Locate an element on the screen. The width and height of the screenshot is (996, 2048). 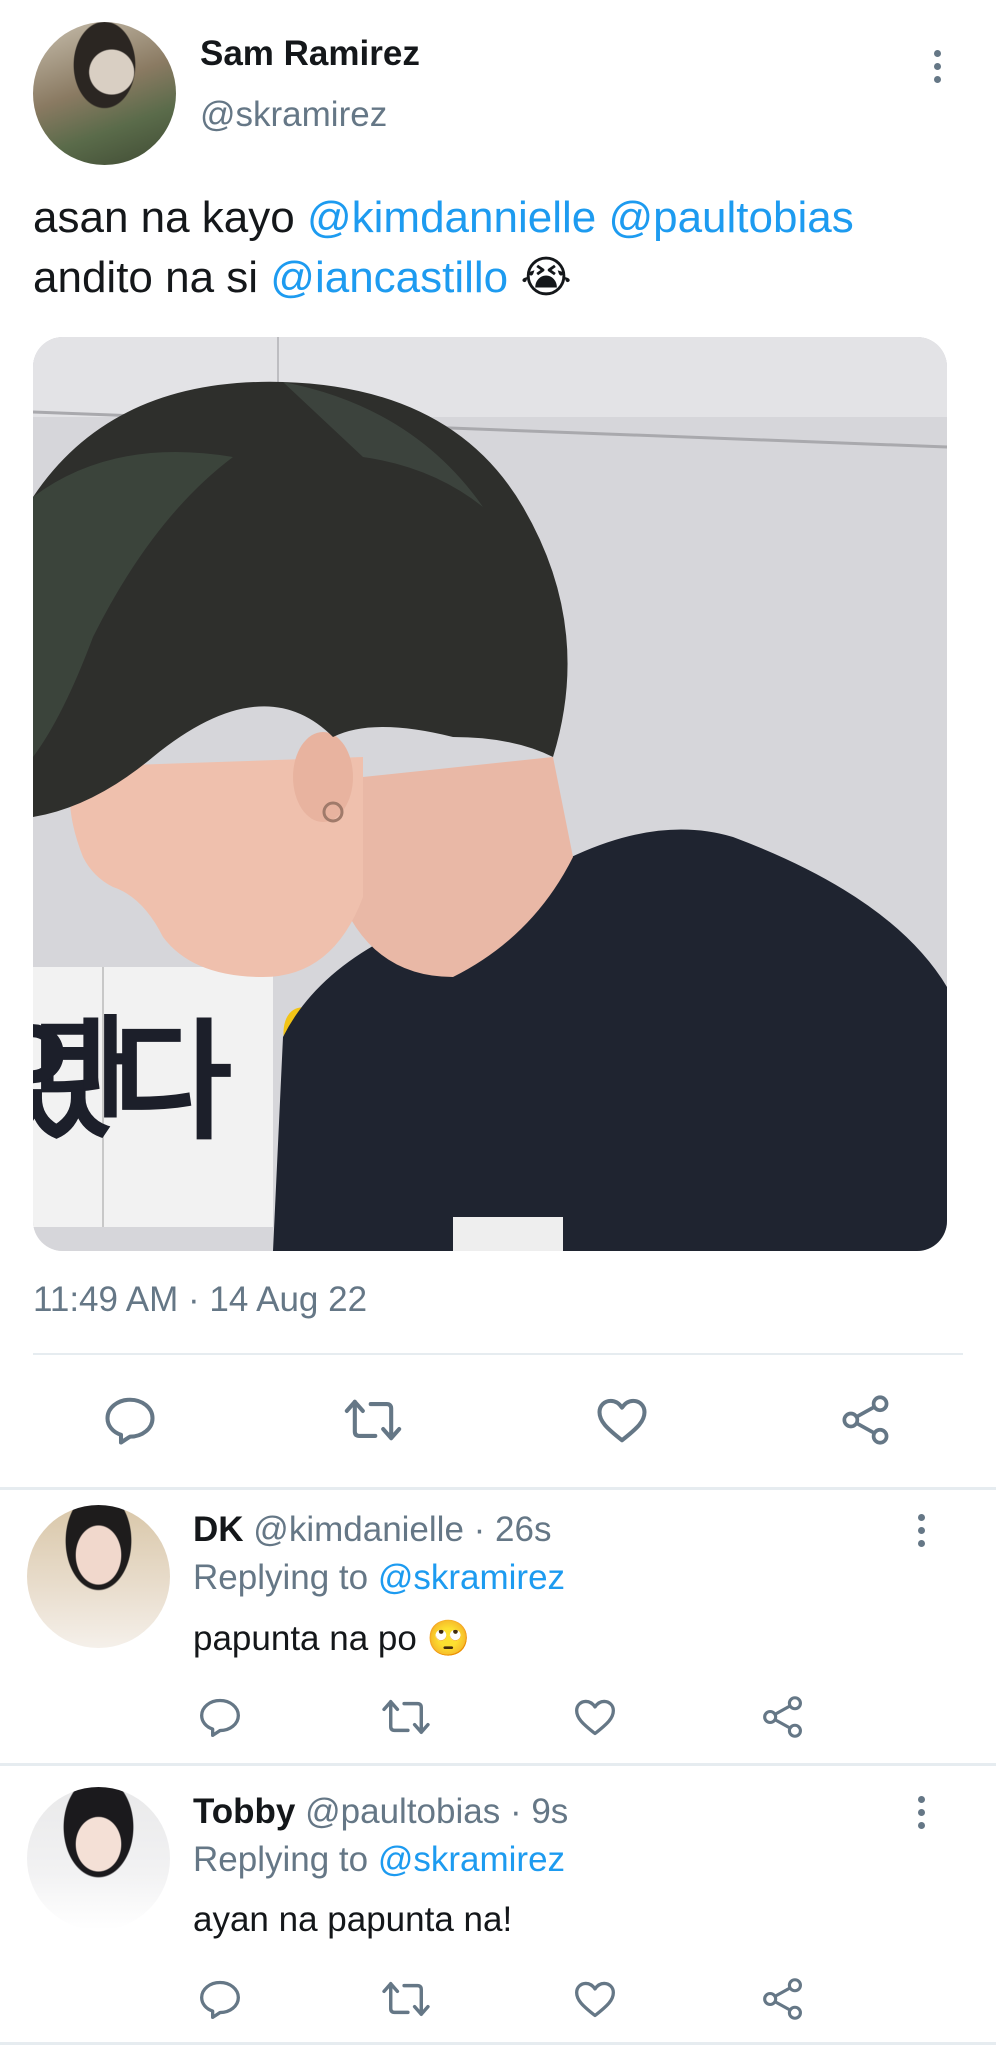
crying-emoji: 😭 is located at coordinates (546, 277).